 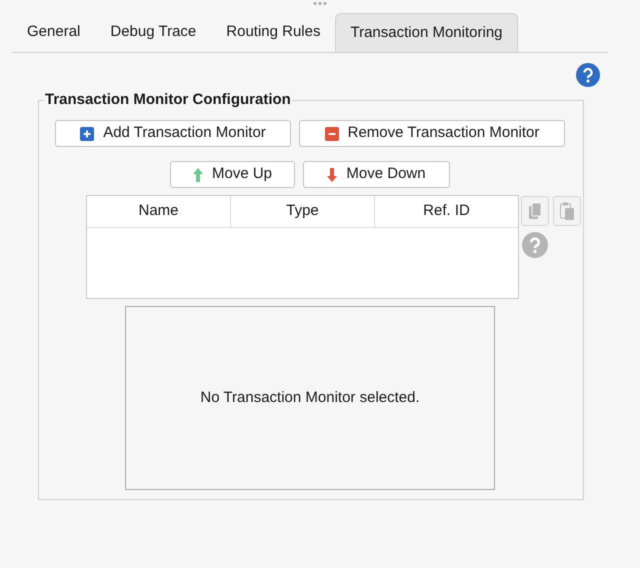 What do you see at coordinates (54, 32) in the screenshot?
I see `tab: General` at bounding box center [54, 32].